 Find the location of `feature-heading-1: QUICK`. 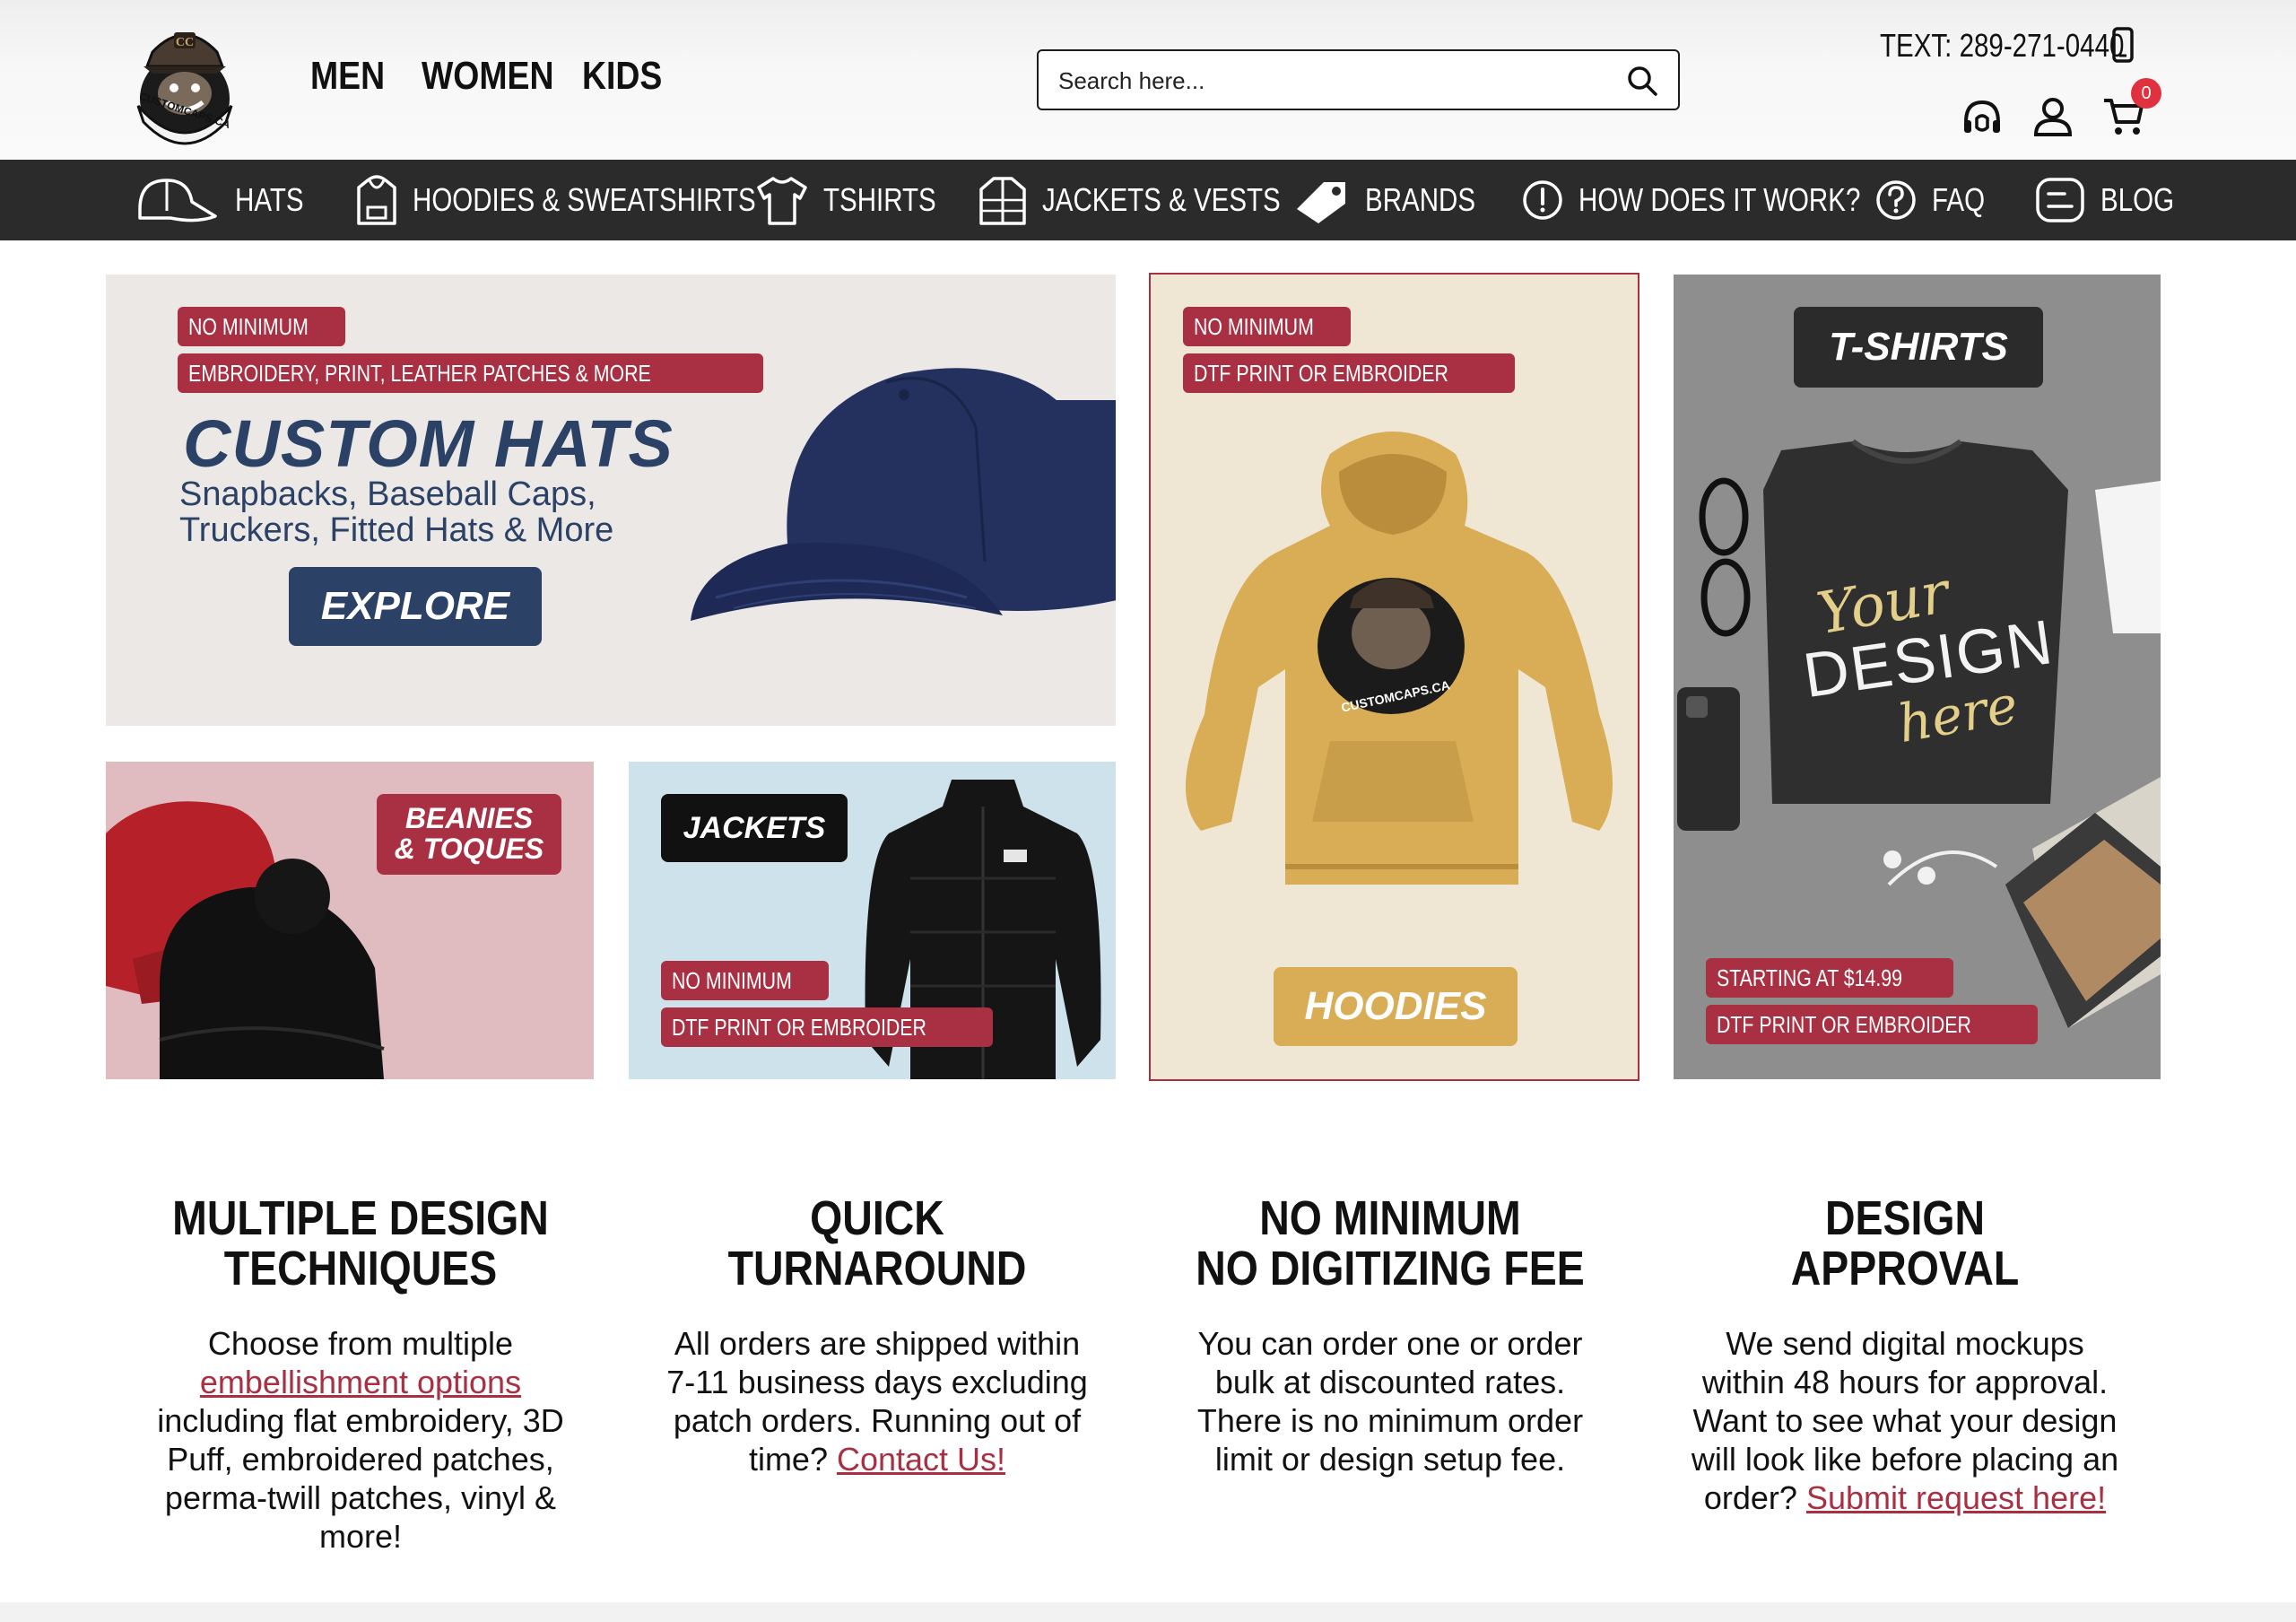

feature-heading-1: QUICK is located at coordinates (877, 1218).